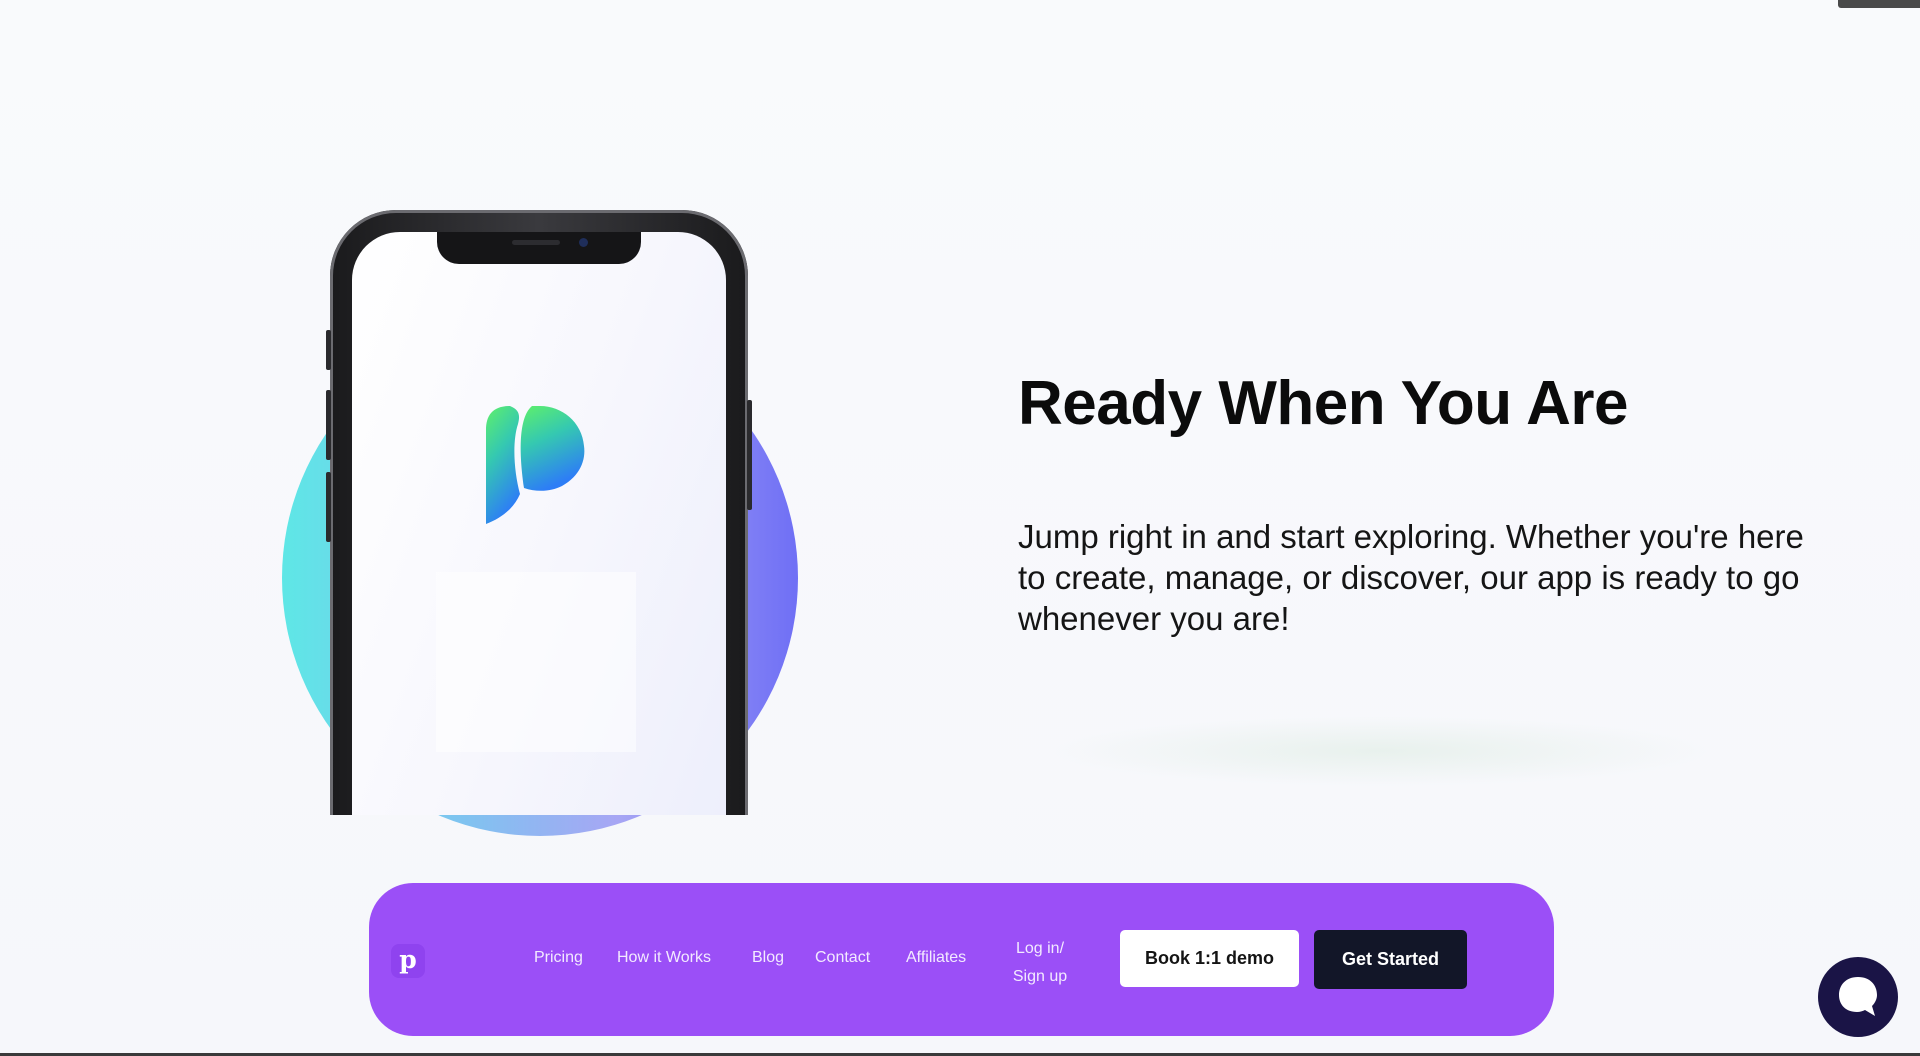 Image resolution: width=1920 pixels, height=1056 pixels. Describe the element at coordinates (328, 350) in the screenshot. I see `phone-mute-switch` at that location.